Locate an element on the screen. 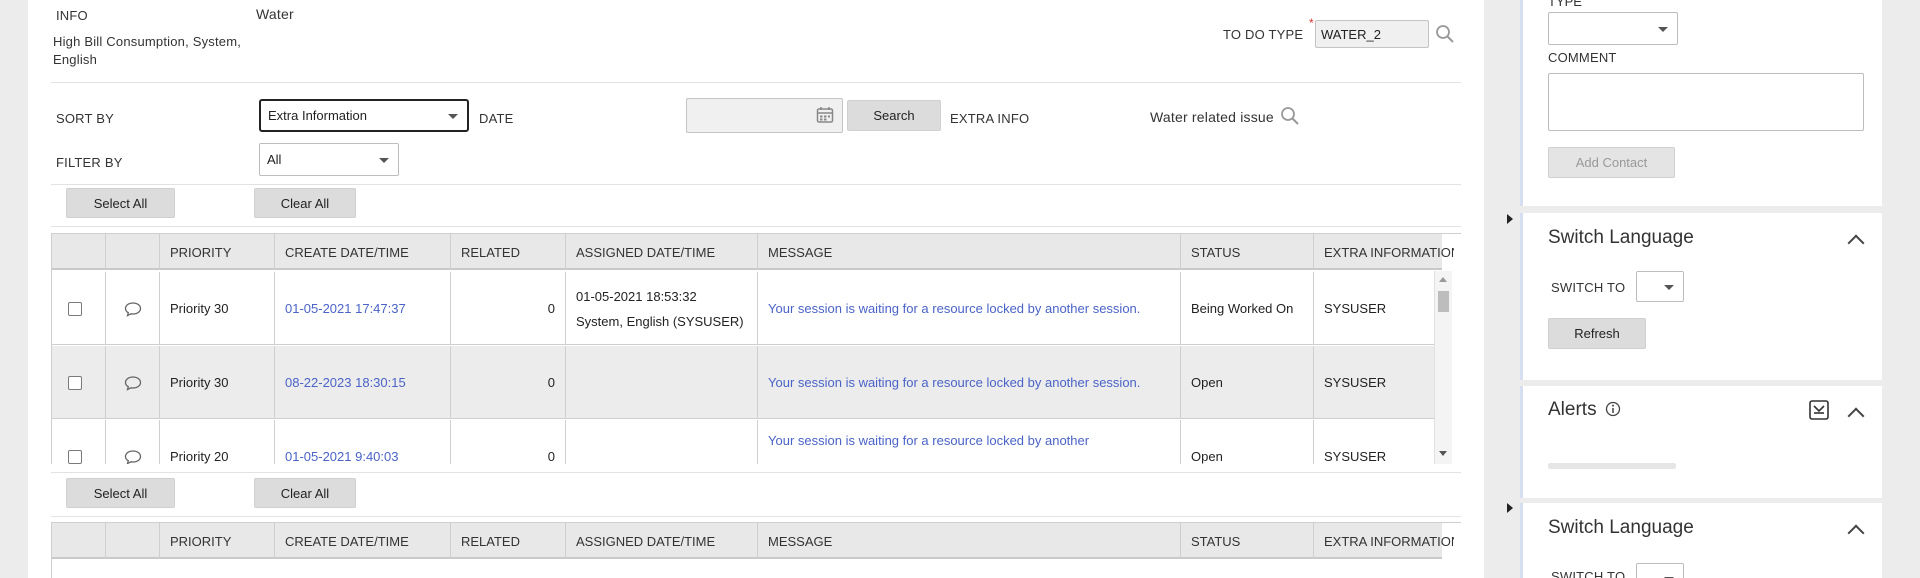 This screenshot has width=1920, height=578. type-select is located at coordinates (1613, 28).